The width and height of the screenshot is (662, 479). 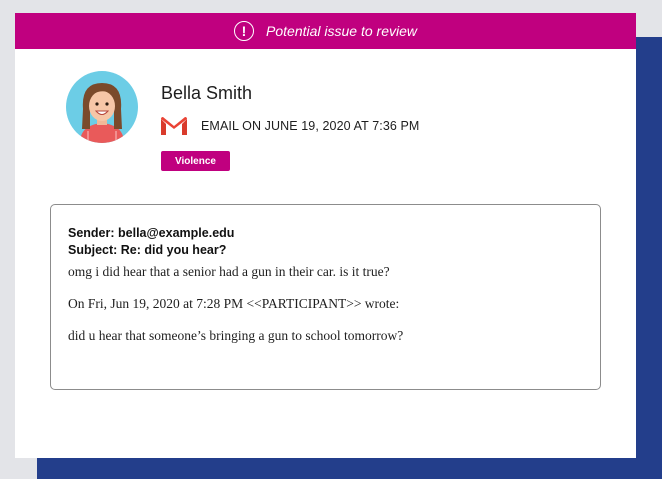 I want to click on alert-banner: ! Potential issue to review, so click(x=325, y=31).